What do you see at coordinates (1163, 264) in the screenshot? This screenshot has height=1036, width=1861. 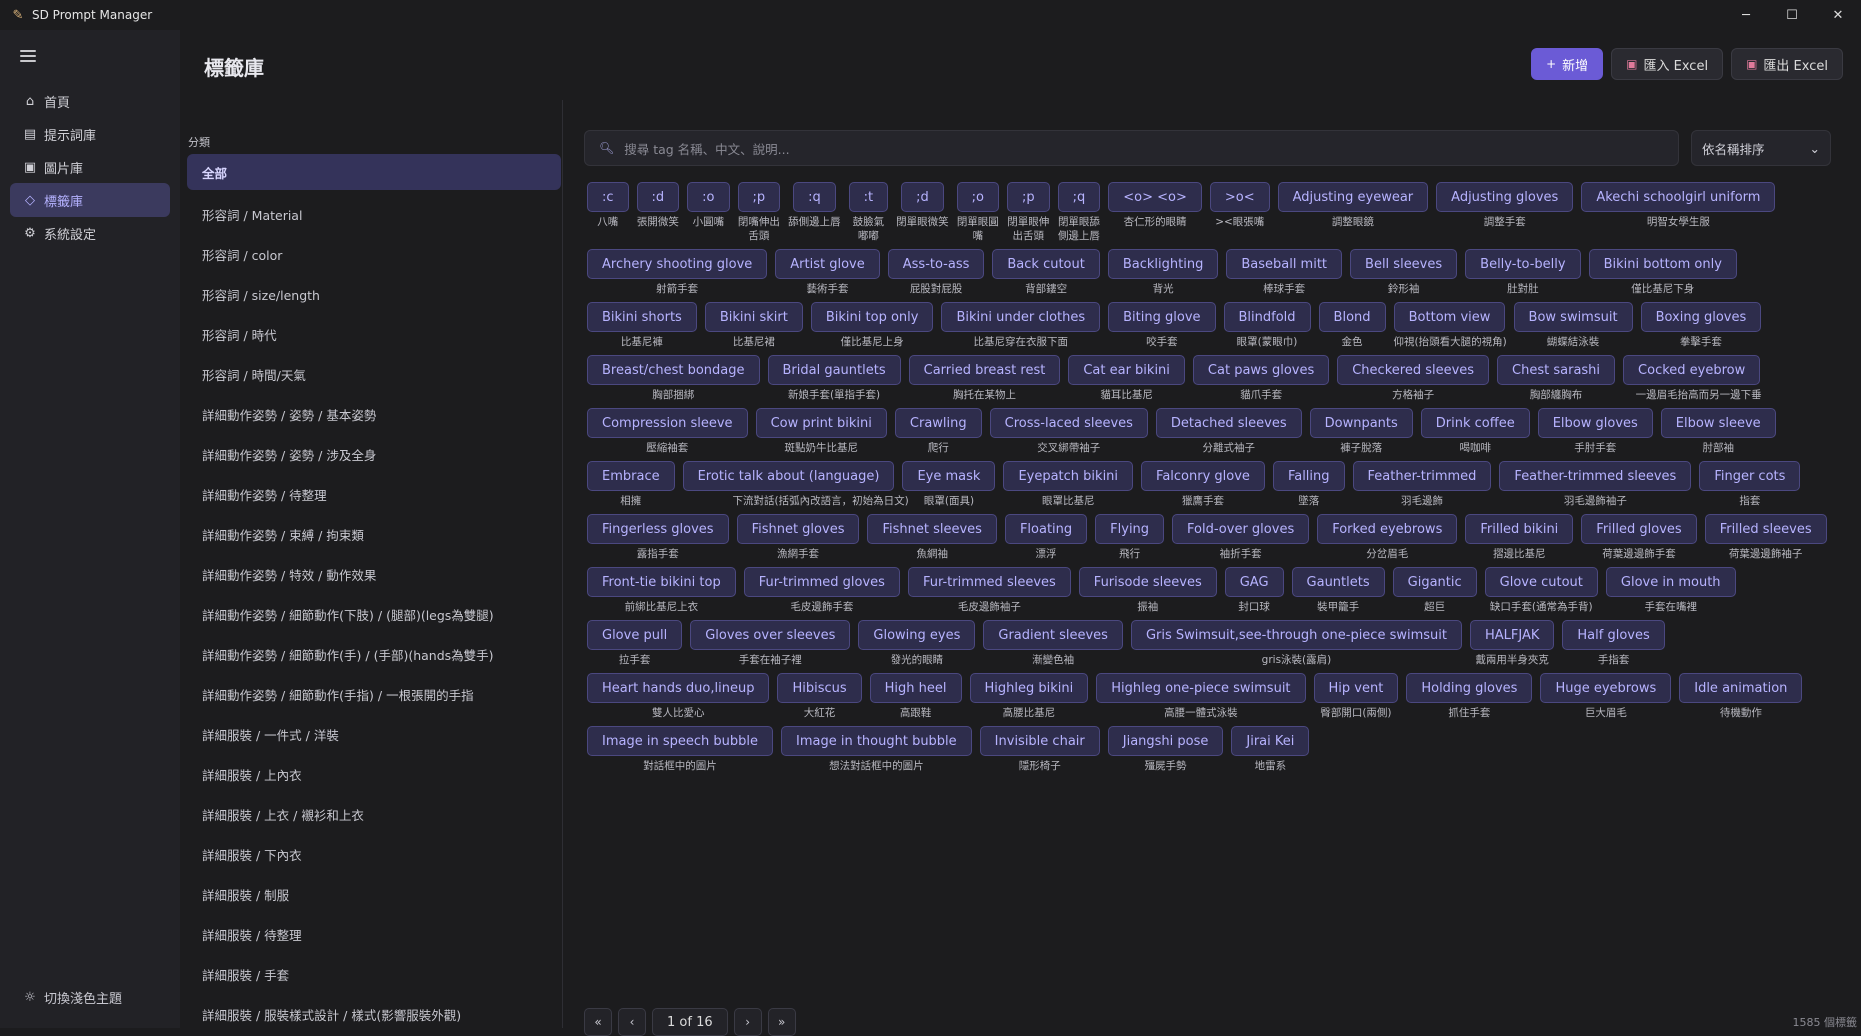 I see `tag-chip: Backlighting` at bounding box center [1163, 264].